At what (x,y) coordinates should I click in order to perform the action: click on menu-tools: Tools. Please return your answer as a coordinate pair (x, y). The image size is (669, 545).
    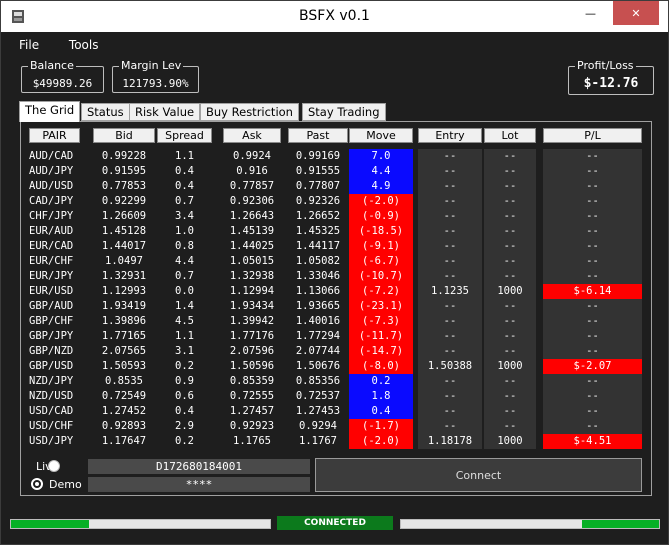
    Looking at the image, I should click on (84, 45).